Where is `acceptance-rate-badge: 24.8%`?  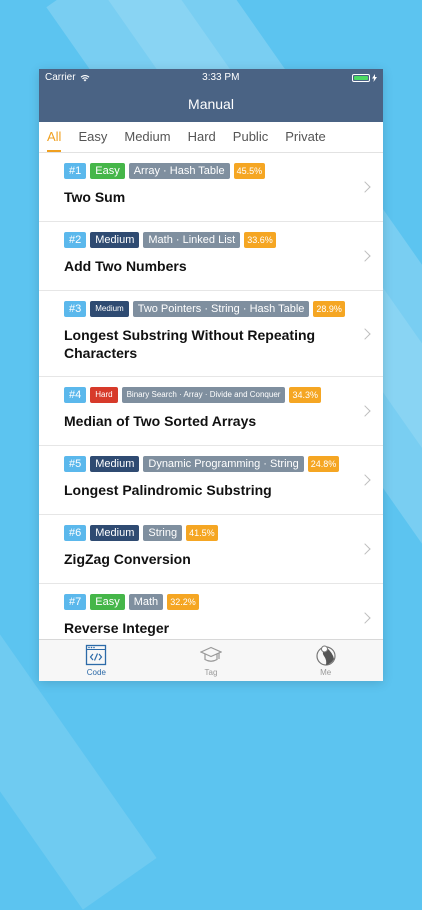 acceptance-rate-badge: 24.8% is located at coordinates (323, 464).